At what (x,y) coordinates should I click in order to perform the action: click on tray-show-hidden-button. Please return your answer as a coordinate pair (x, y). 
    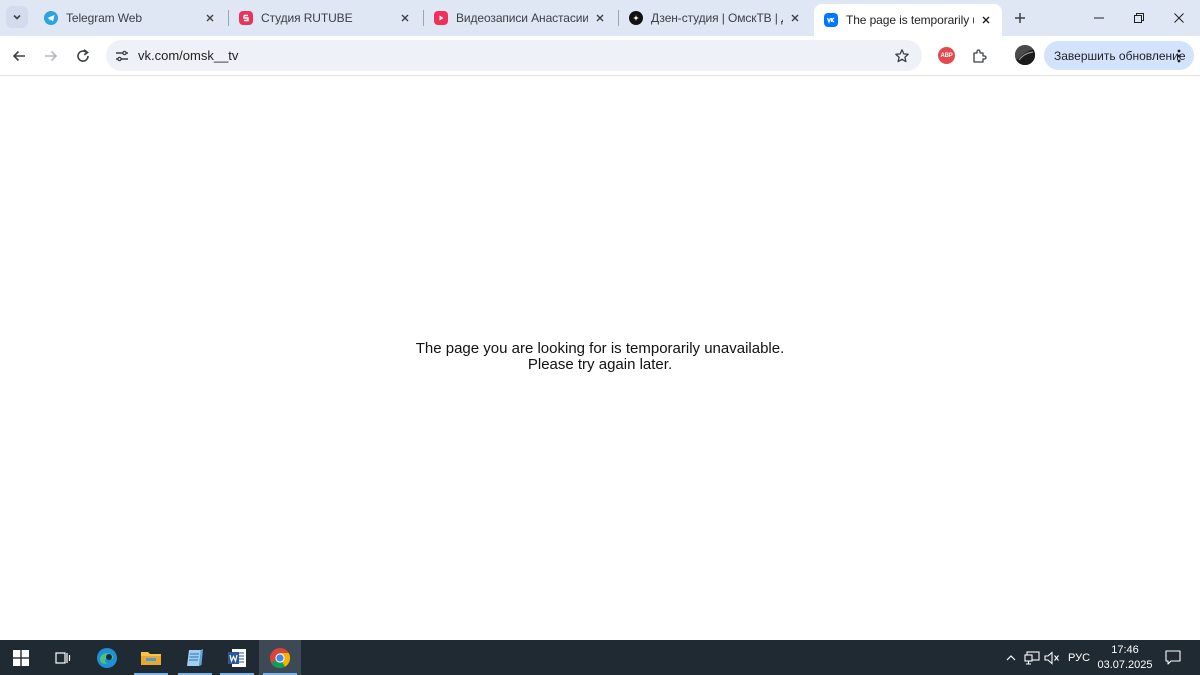
    Looking at the image, I should click on (1011, 657).